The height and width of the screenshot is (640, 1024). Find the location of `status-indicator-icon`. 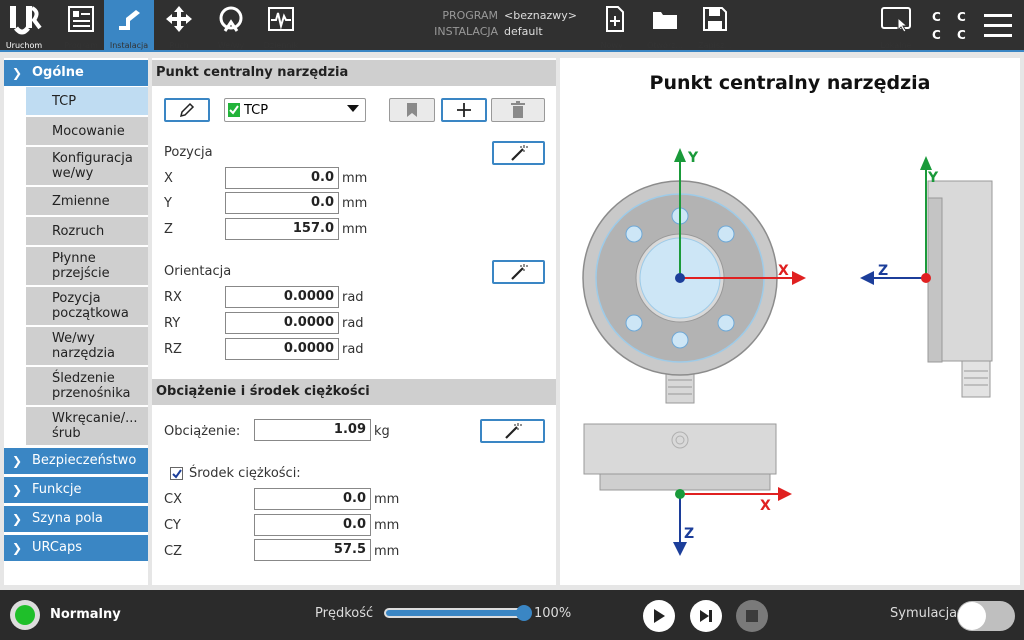

status-indicator-icon is located at coordinates (25, 615).